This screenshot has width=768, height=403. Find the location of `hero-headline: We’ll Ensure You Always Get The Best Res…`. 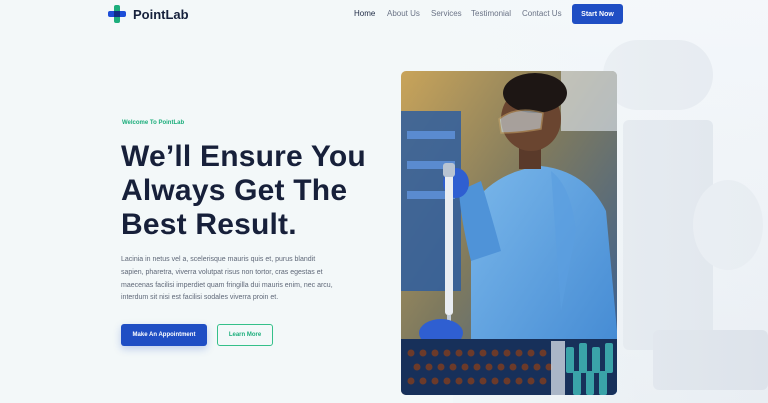

hero-headline: We’ll Ensure You Always Get The Best Res… is located at coordinates (256, 191).